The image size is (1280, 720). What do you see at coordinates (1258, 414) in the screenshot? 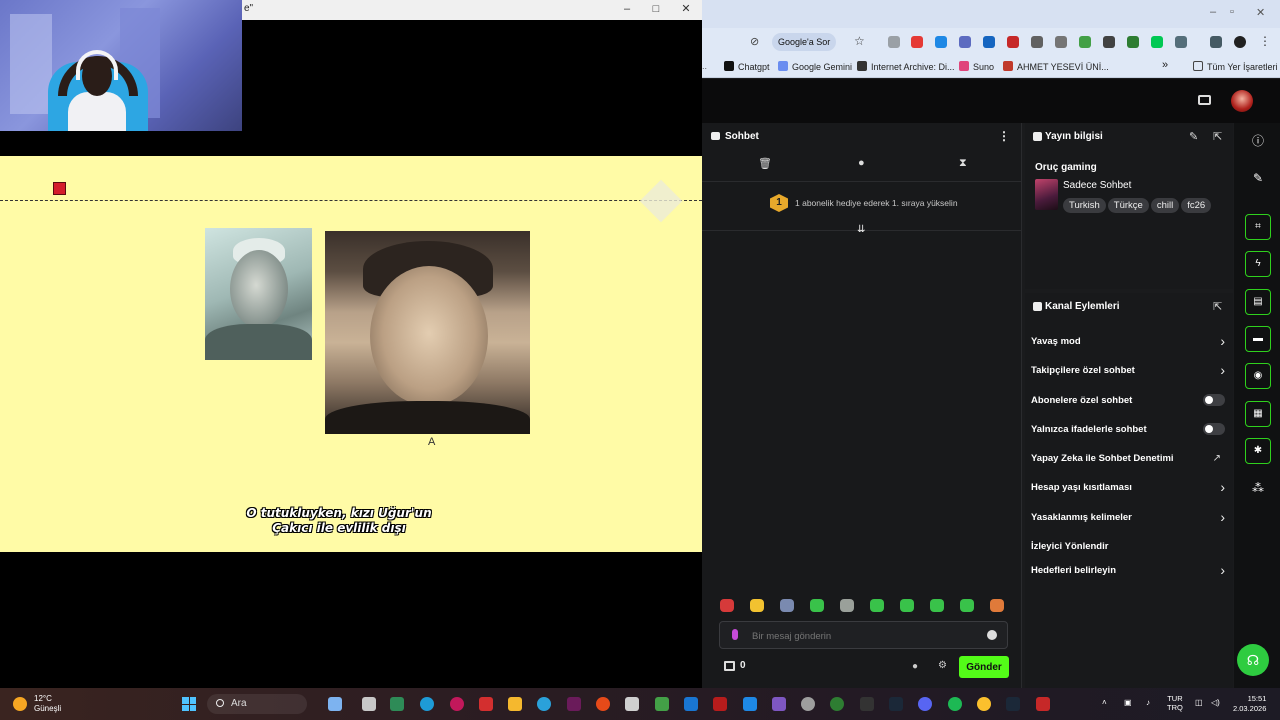
I see `layout-icon: ▦` at bounding box center [1258, 414].